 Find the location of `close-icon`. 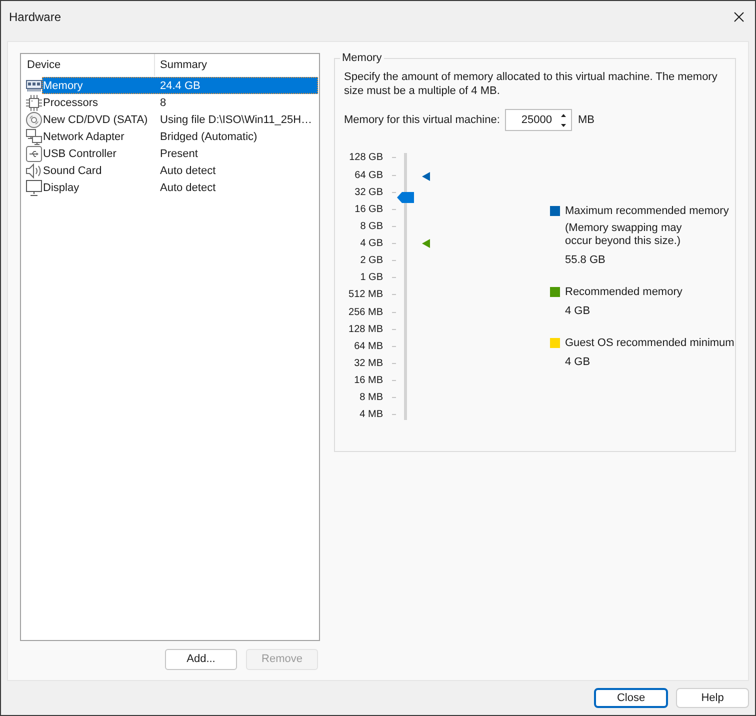

close-icon is located at coordinates (739, 17).